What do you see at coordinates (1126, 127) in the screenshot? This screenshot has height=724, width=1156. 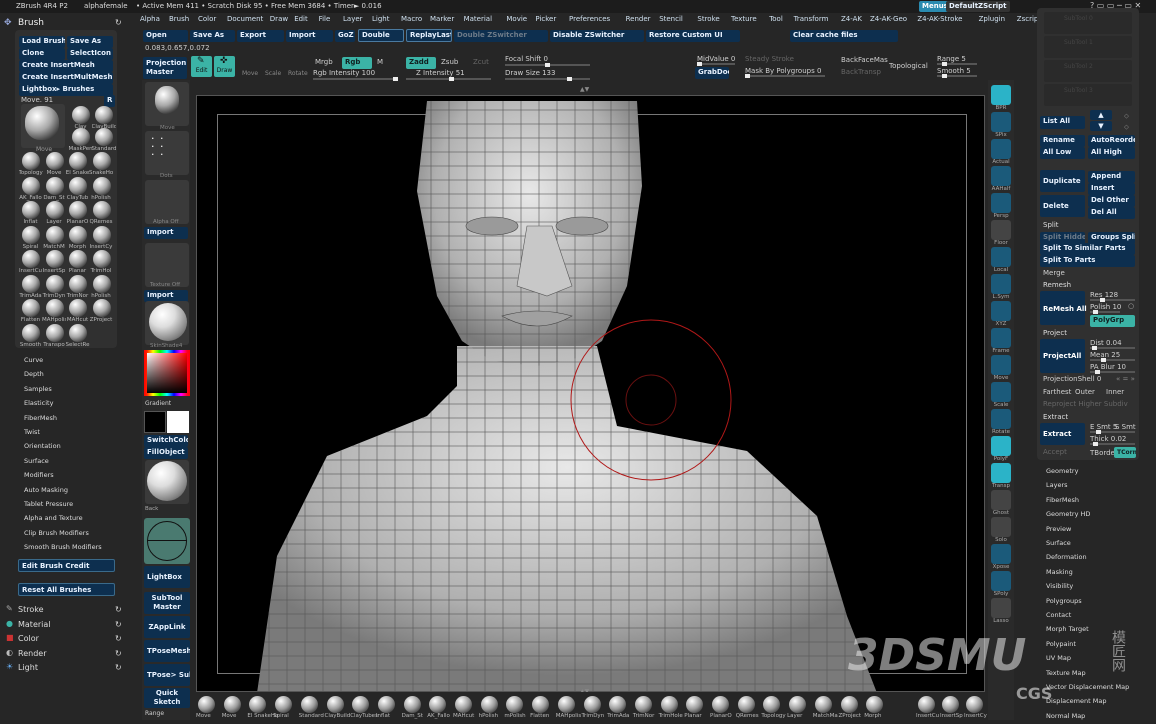 I see `slot-collapse-icon: ⬦` at bounding box center [1126, 127].